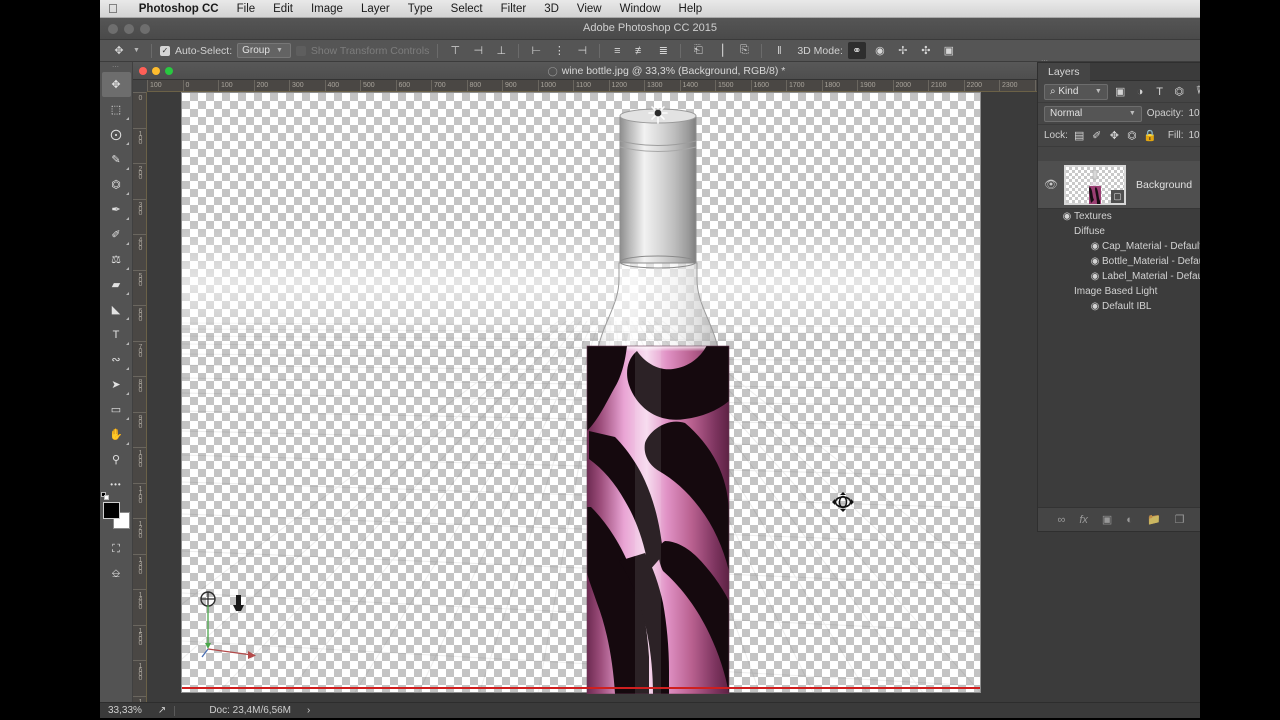  What do you see at coordinates (663, 50) in the screenshot?
I see `distribute-bottom-edges-icon: ≣` at bounding box center [663, 50].